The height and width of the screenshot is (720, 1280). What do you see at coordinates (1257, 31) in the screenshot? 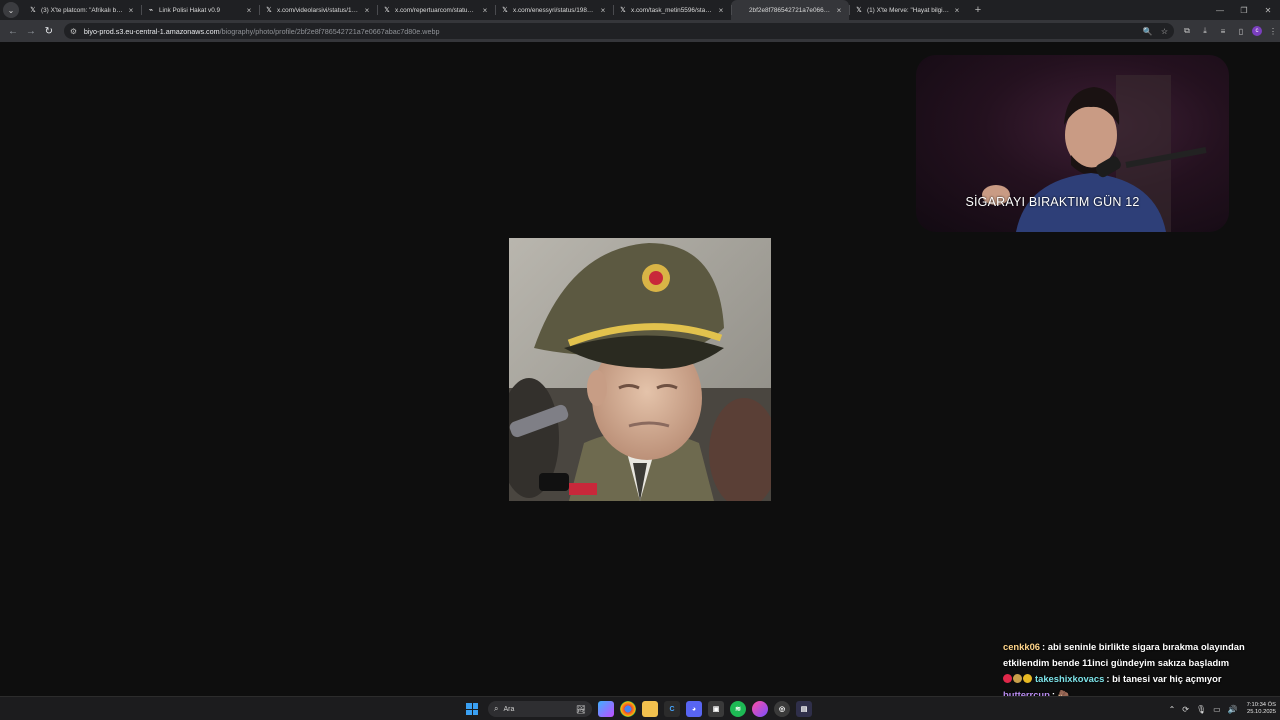
I see `profile-avatar: c` at bounding box center [1257, 31].